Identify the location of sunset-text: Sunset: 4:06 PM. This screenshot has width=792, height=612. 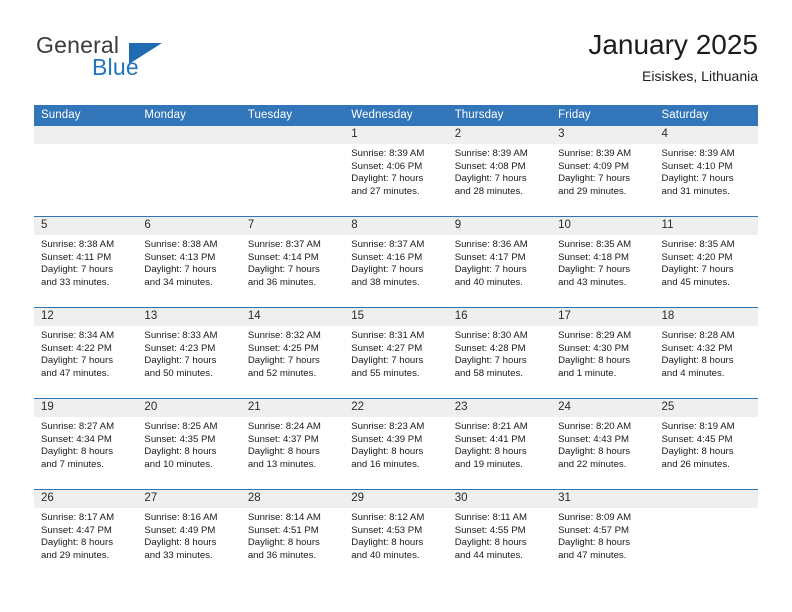
(387, 166).